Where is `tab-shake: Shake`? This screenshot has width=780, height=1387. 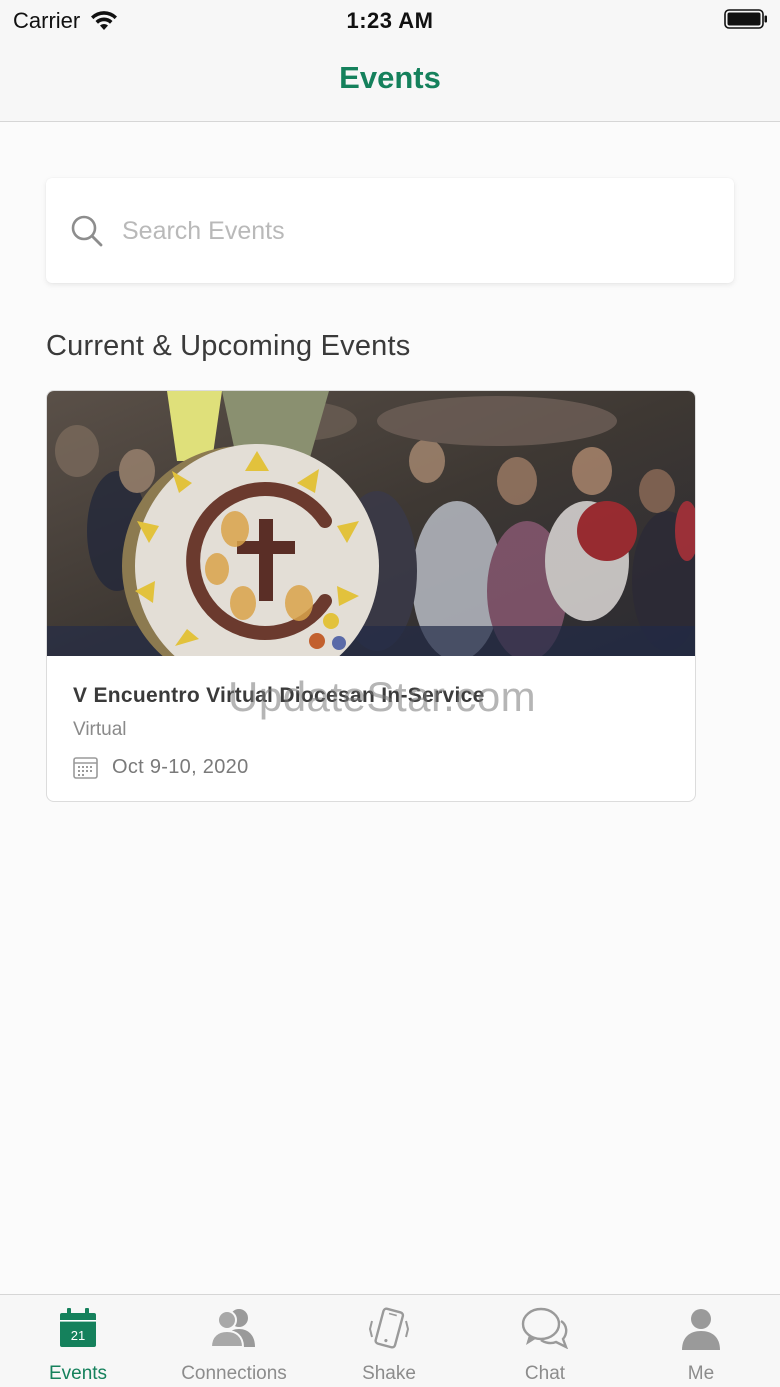
tab-shake: Shake is located at coordinates (389, 1341).